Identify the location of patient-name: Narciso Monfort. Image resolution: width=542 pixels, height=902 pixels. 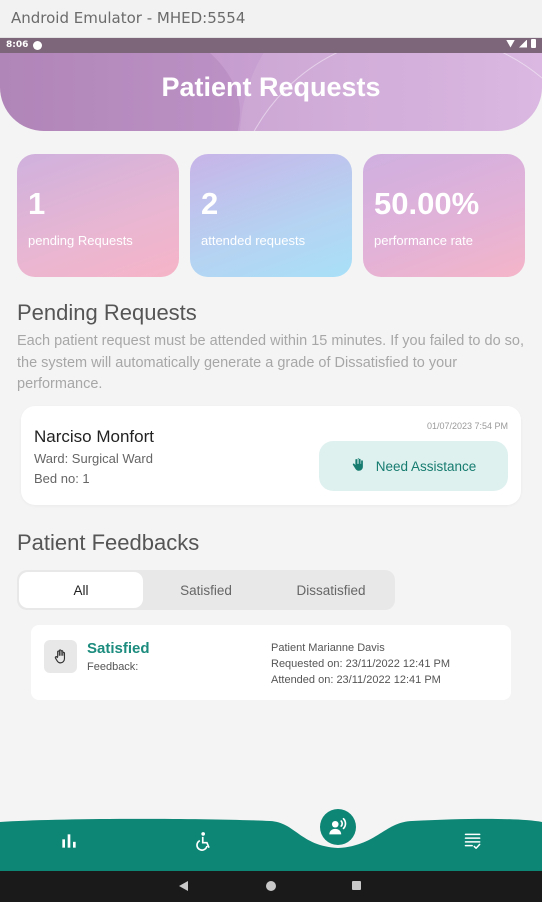
(94, 436).